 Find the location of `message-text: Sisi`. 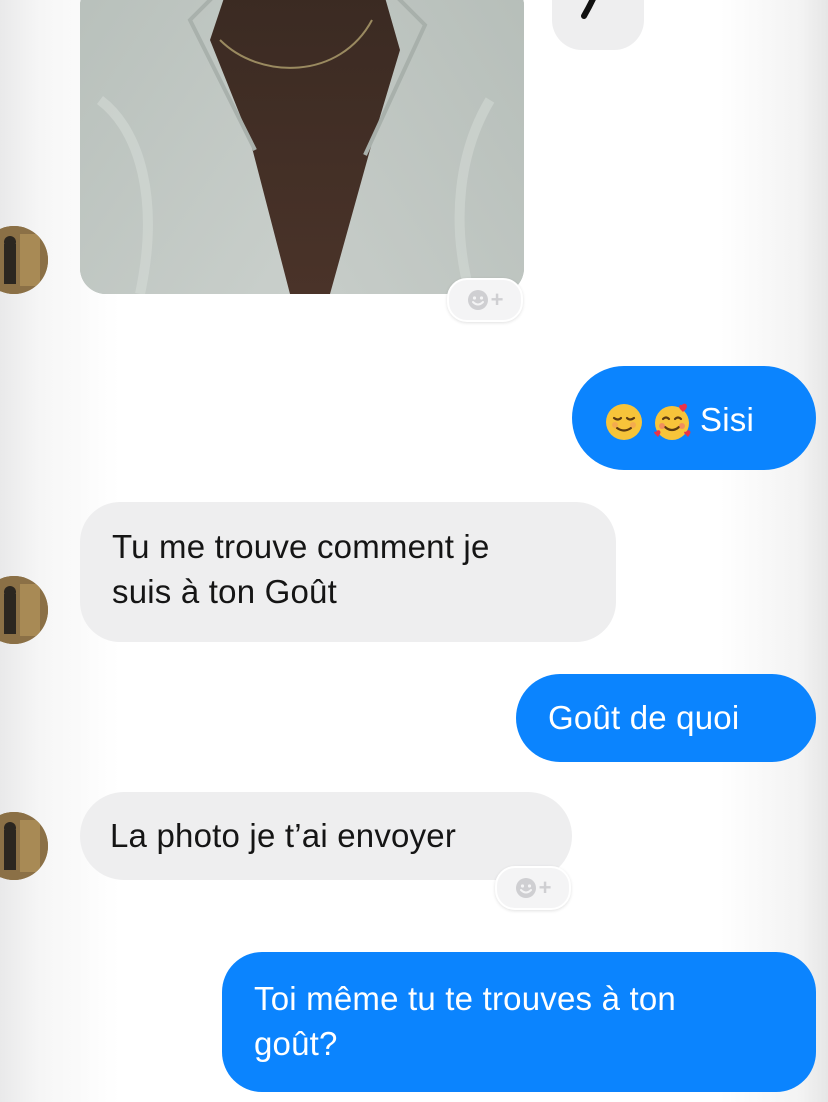

message-text: Sisi is located at coordinates (727, 419).